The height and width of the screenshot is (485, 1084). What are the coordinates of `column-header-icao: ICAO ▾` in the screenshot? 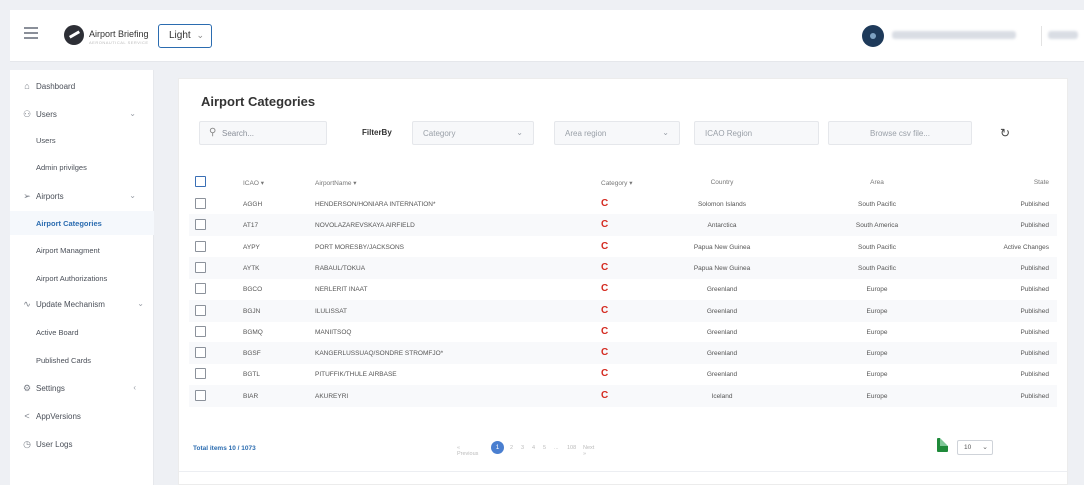 It's located at (253, 183).